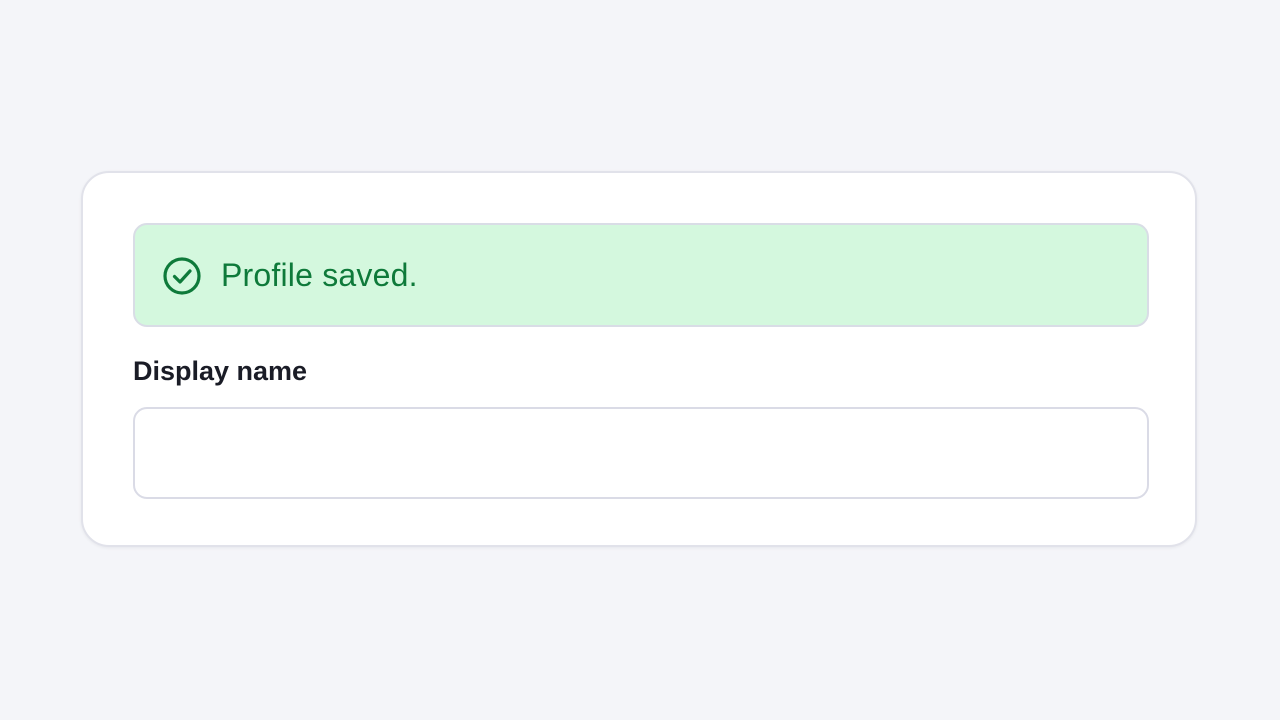 This screenshot has height=720, width=1280. Describe the element at coordinates (220, 371) in the screenshot. I see `display-name-label: Display name` at that location.